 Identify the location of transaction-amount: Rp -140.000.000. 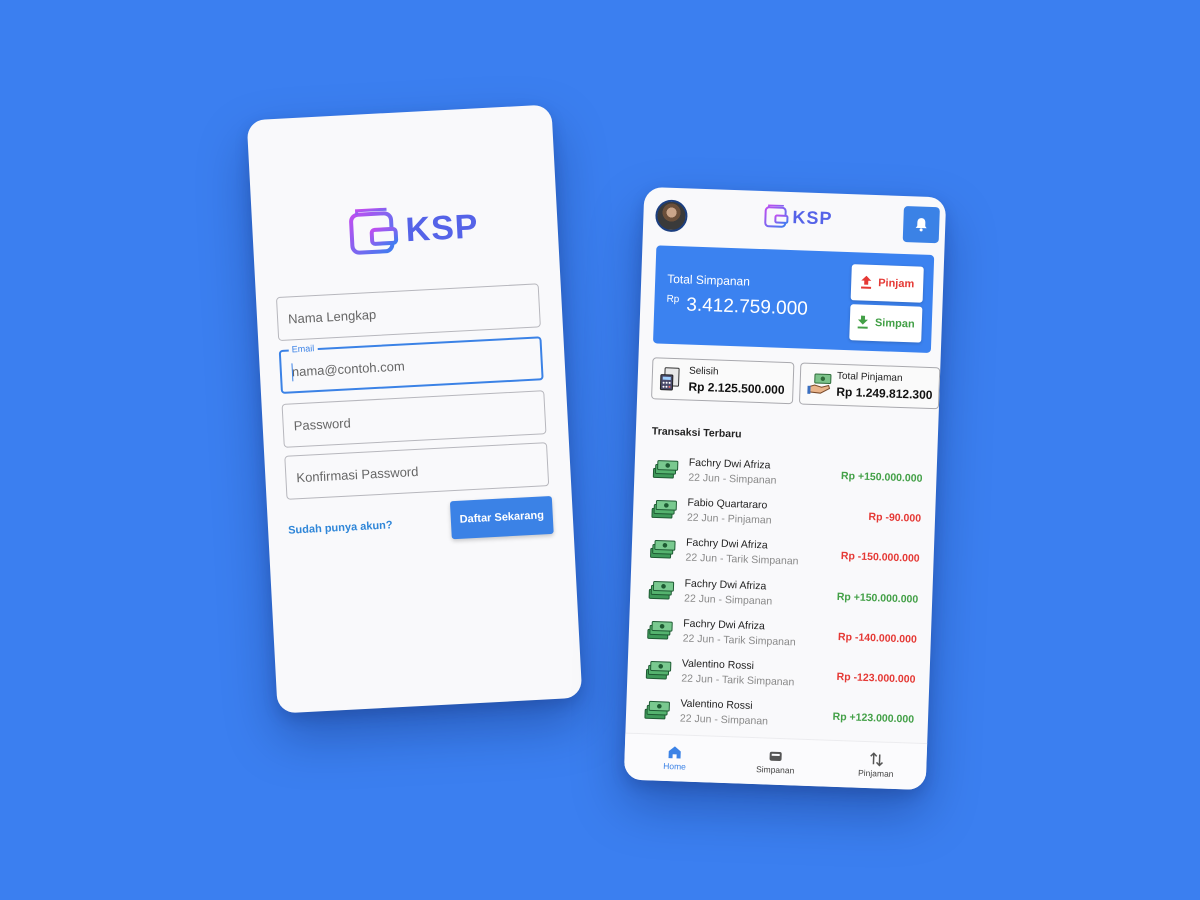
(877, 638).